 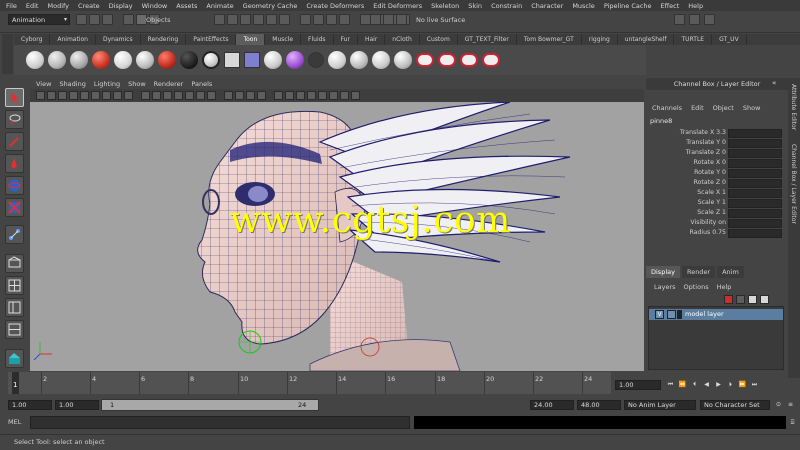 What do you see at coordinates (84, 95) in the screenshot?
I see `film-gate-icon` at bounding box center [84, 95].